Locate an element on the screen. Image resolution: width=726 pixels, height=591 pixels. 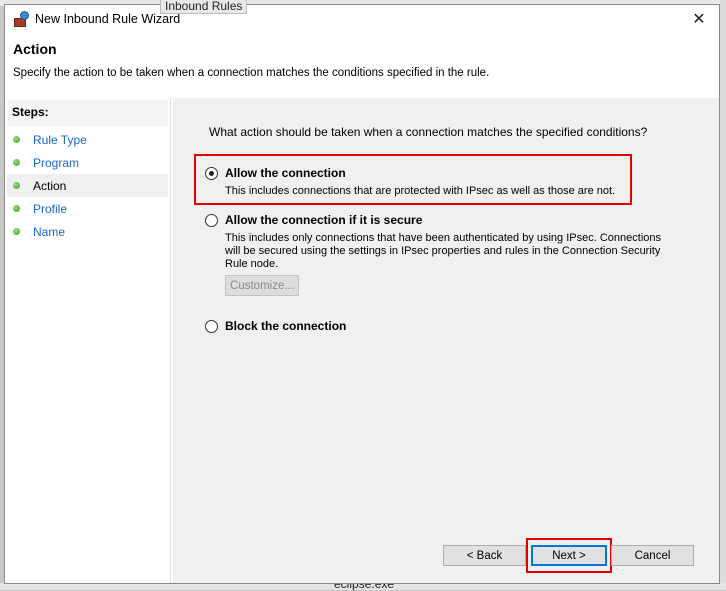
background-inbound-rules: Inbound Rules is located at coordinates (204, 7).